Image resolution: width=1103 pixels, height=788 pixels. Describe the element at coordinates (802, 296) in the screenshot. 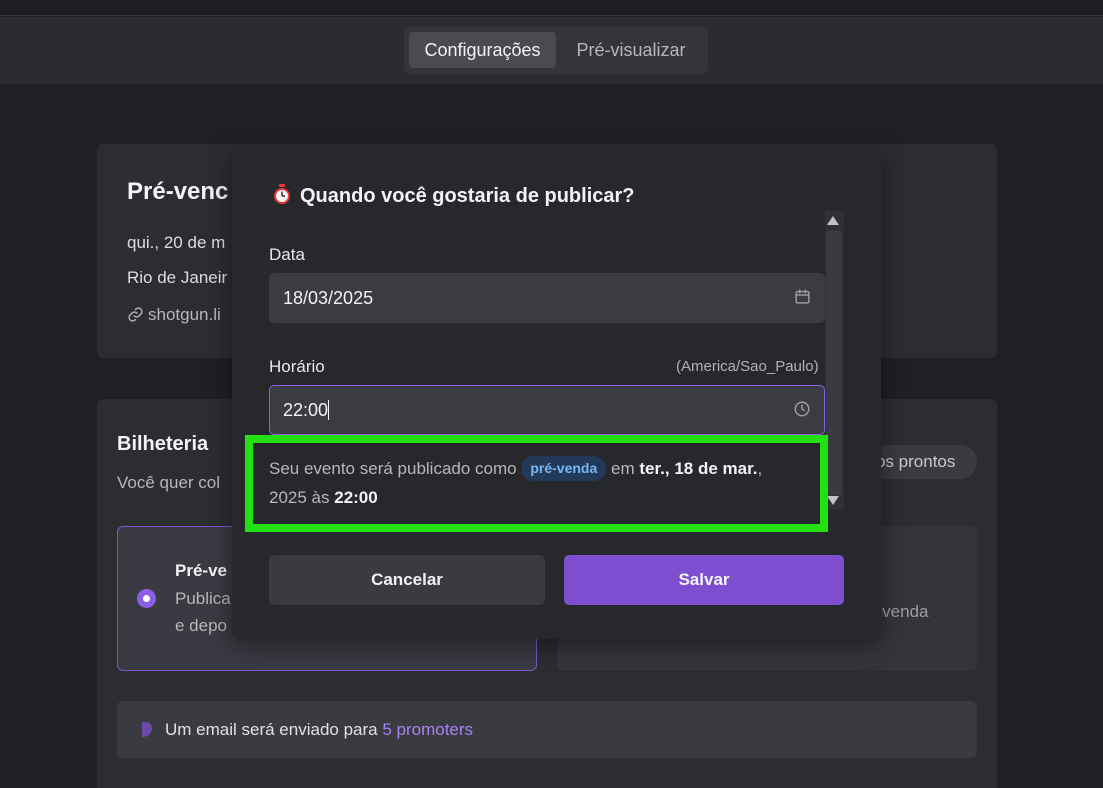

I see `calendar-icon` at that location.